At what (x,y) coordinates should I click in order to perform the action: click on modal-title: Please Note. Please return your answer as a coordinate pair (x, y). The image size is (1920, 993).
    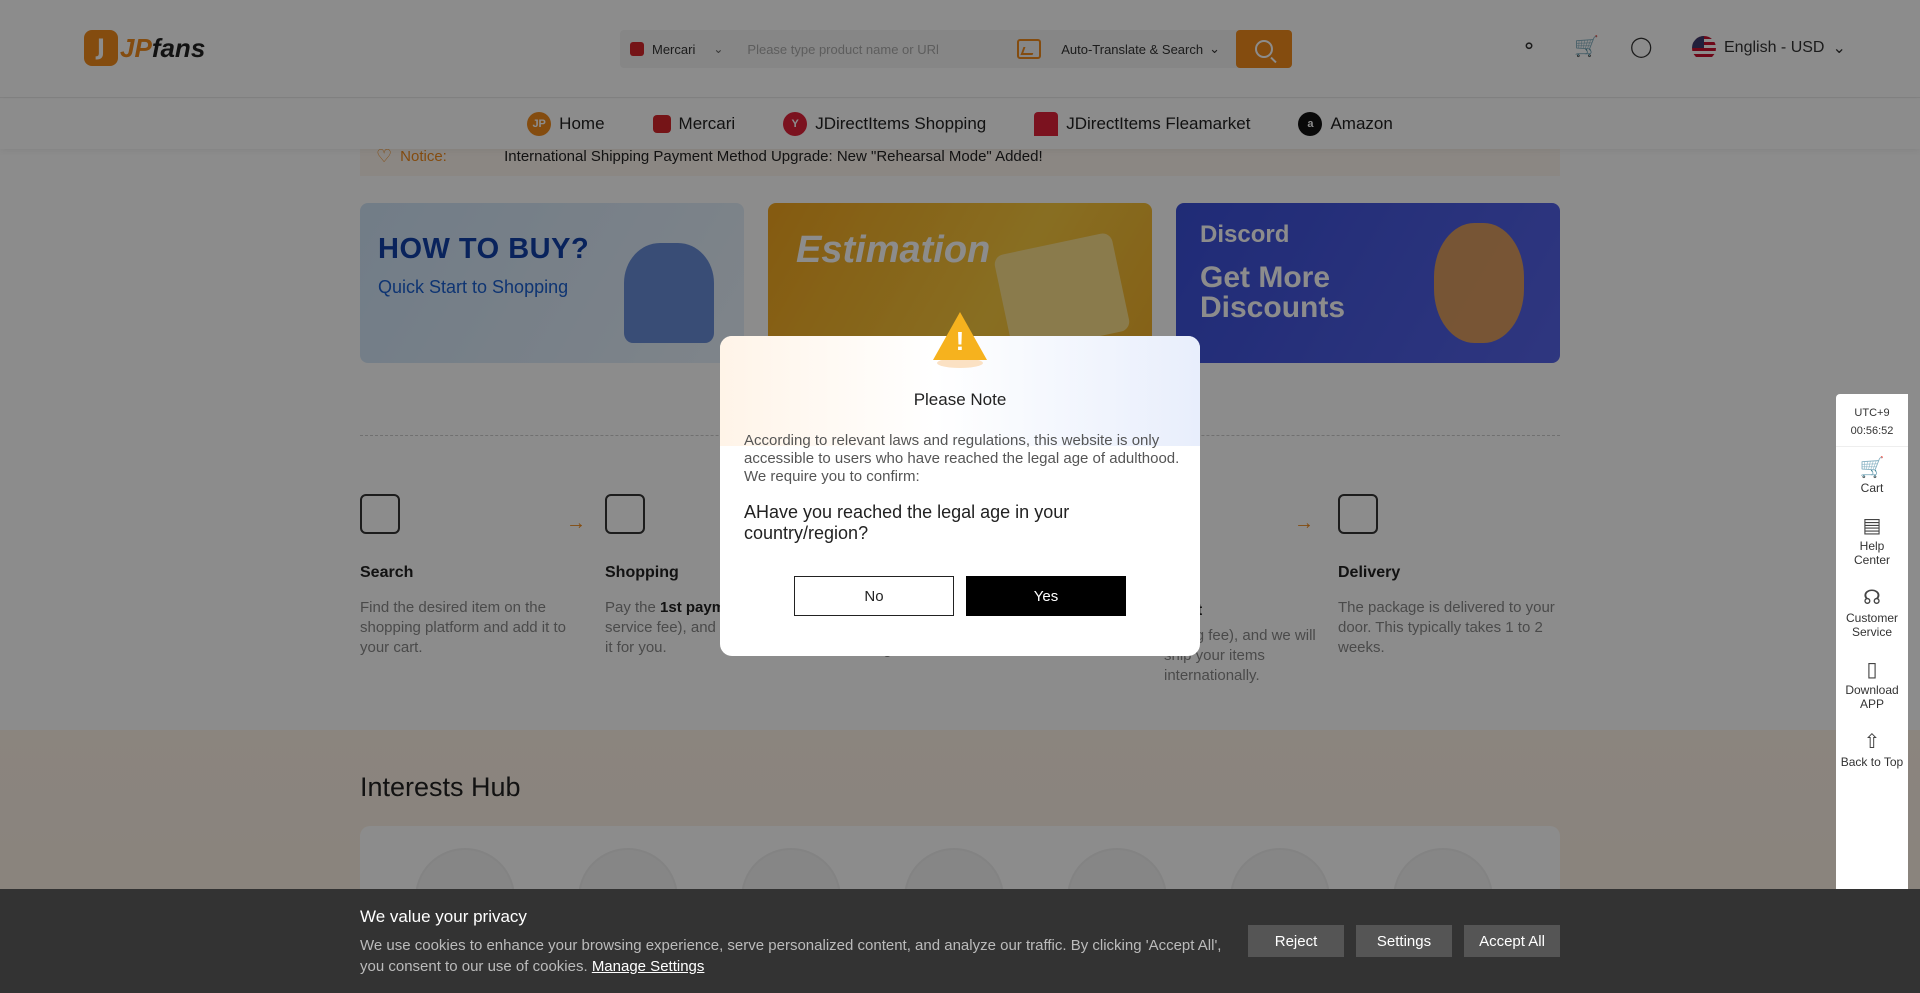
    Looking at the image, I should click on (960, 399).